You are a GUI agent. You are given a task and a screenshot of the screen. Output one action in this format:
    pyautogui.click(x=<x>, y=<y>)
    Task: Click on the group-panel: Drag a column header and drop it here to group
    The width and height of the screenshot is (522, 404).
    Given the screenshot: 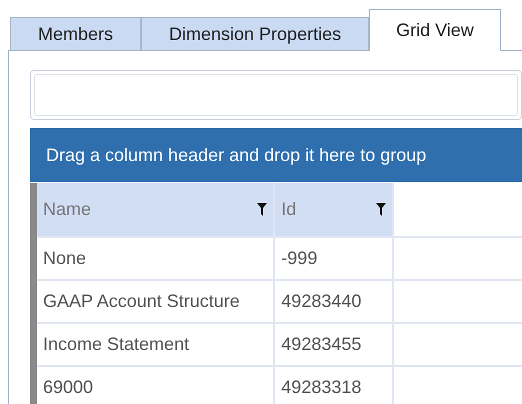 What is the action you would take?
    pyautogui.click(x=276, y=155)
    